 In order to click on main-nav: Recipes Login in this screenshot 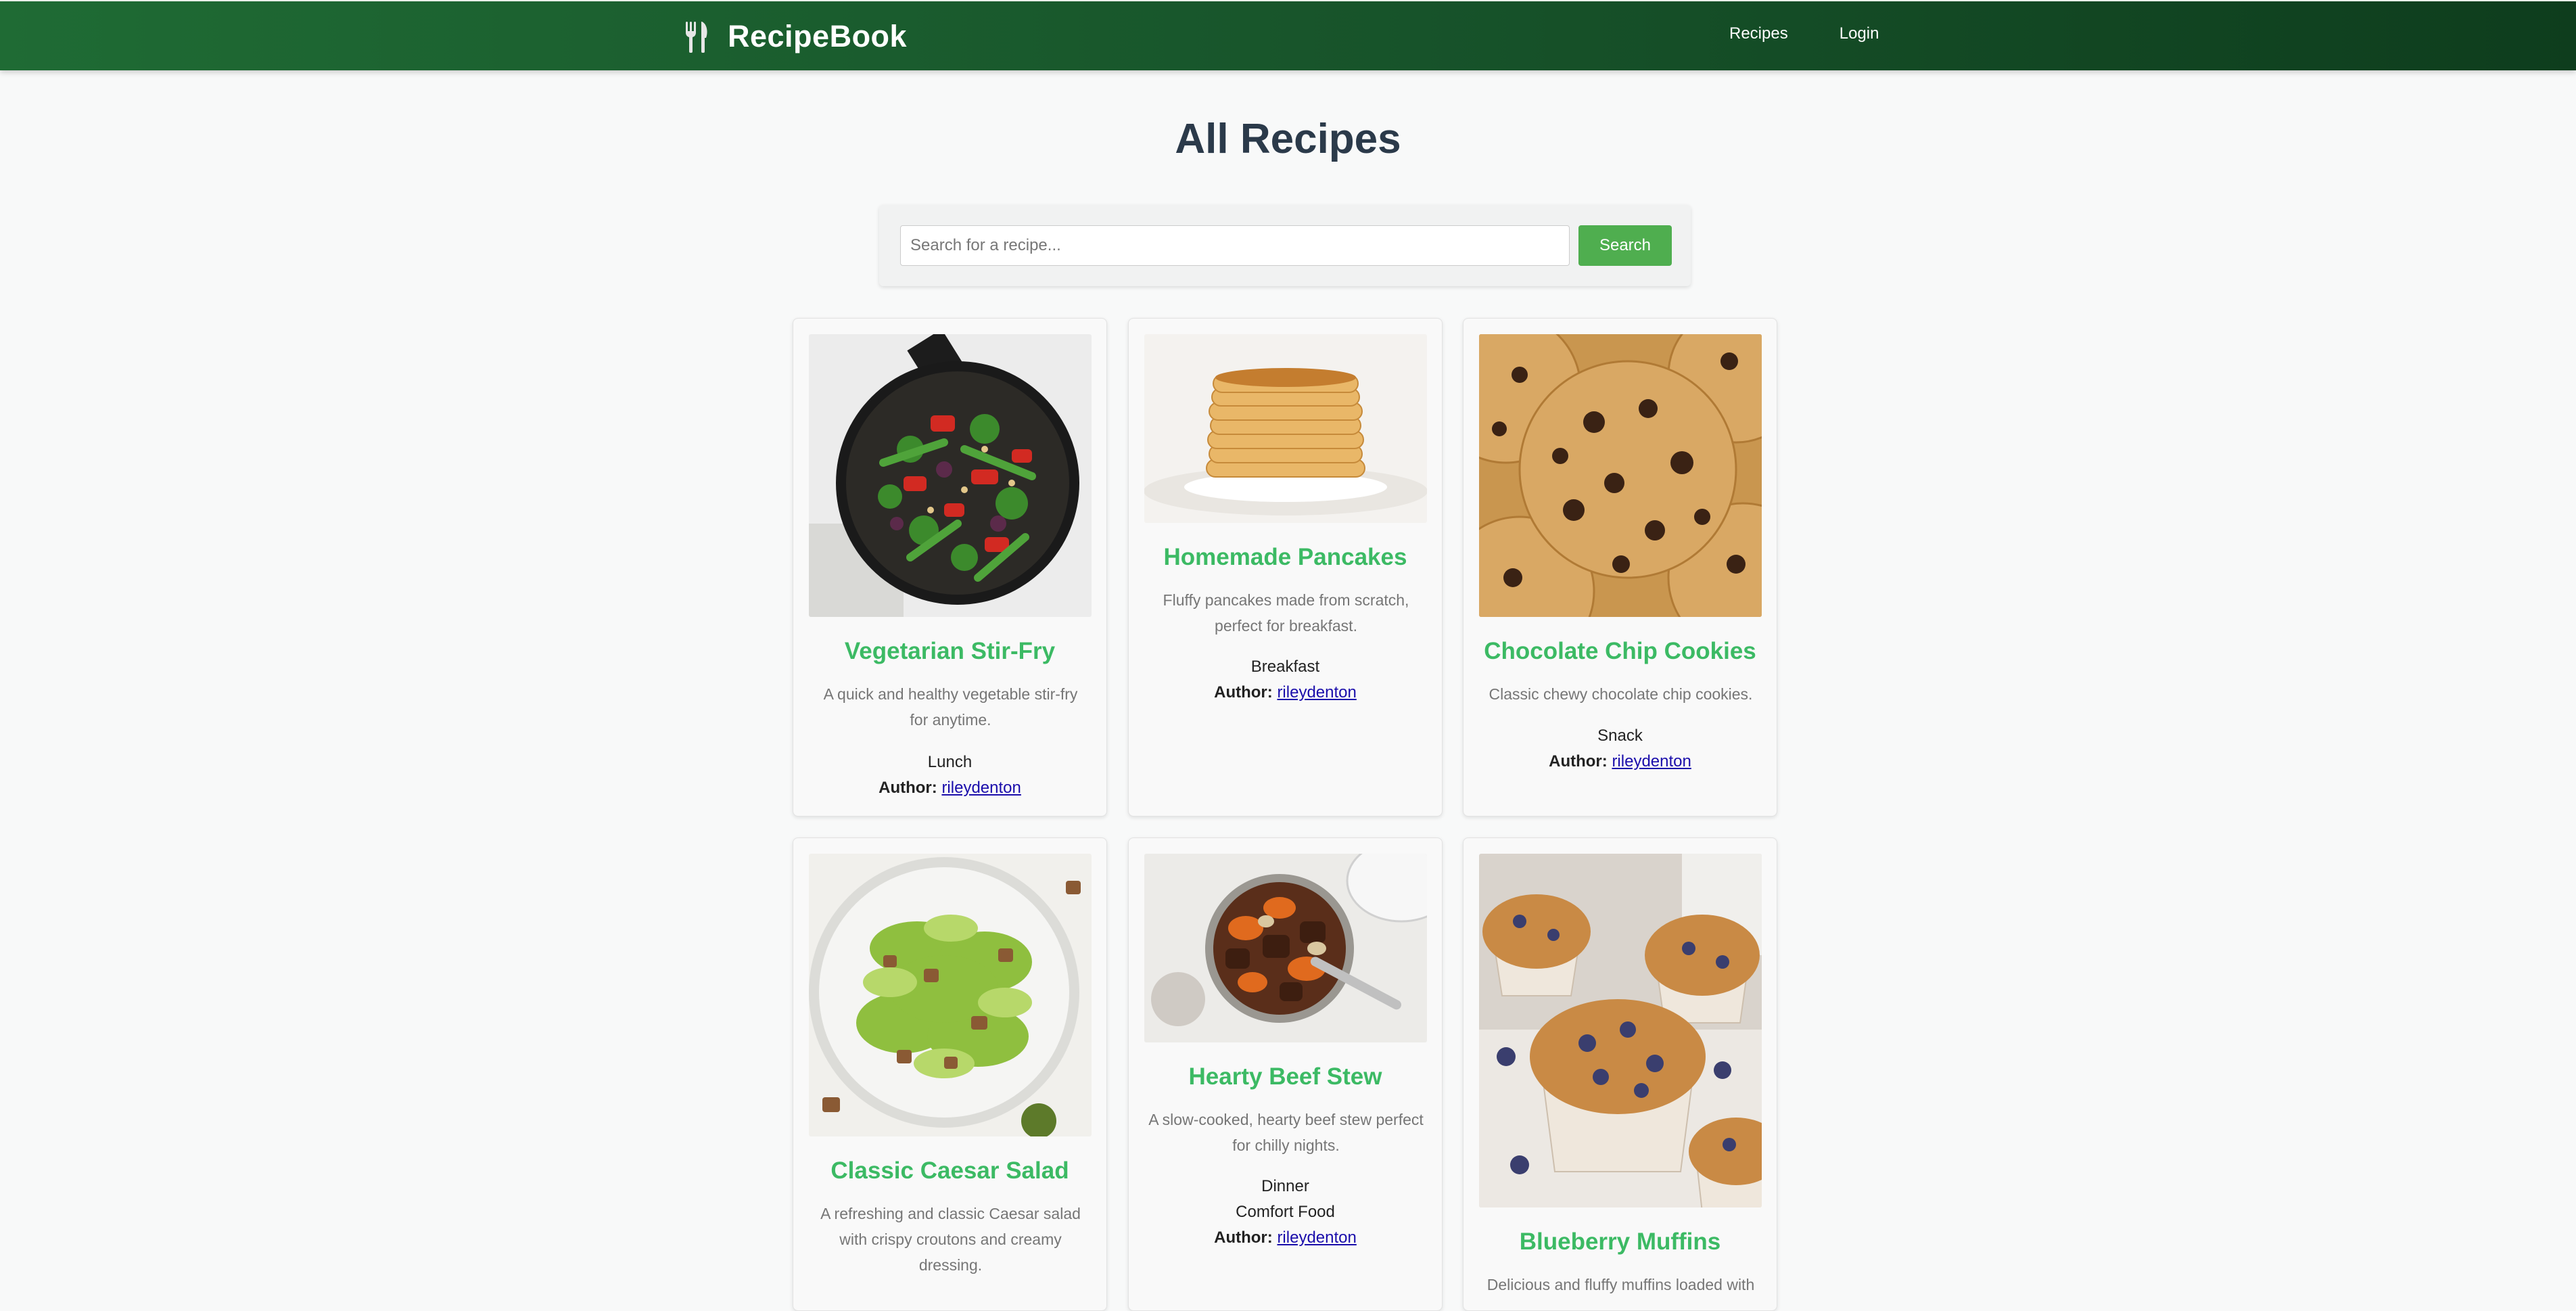, I will do `click(1804, 33)`.